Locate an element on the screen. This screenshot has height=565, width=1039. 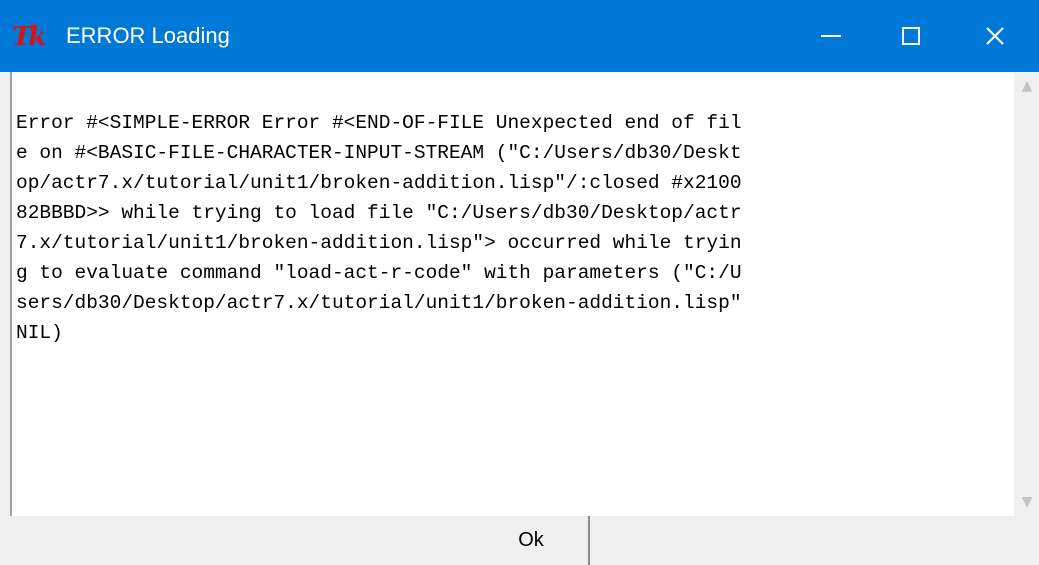
title-bar: Tk ERROR Loading is located at coordinates (519, 36).